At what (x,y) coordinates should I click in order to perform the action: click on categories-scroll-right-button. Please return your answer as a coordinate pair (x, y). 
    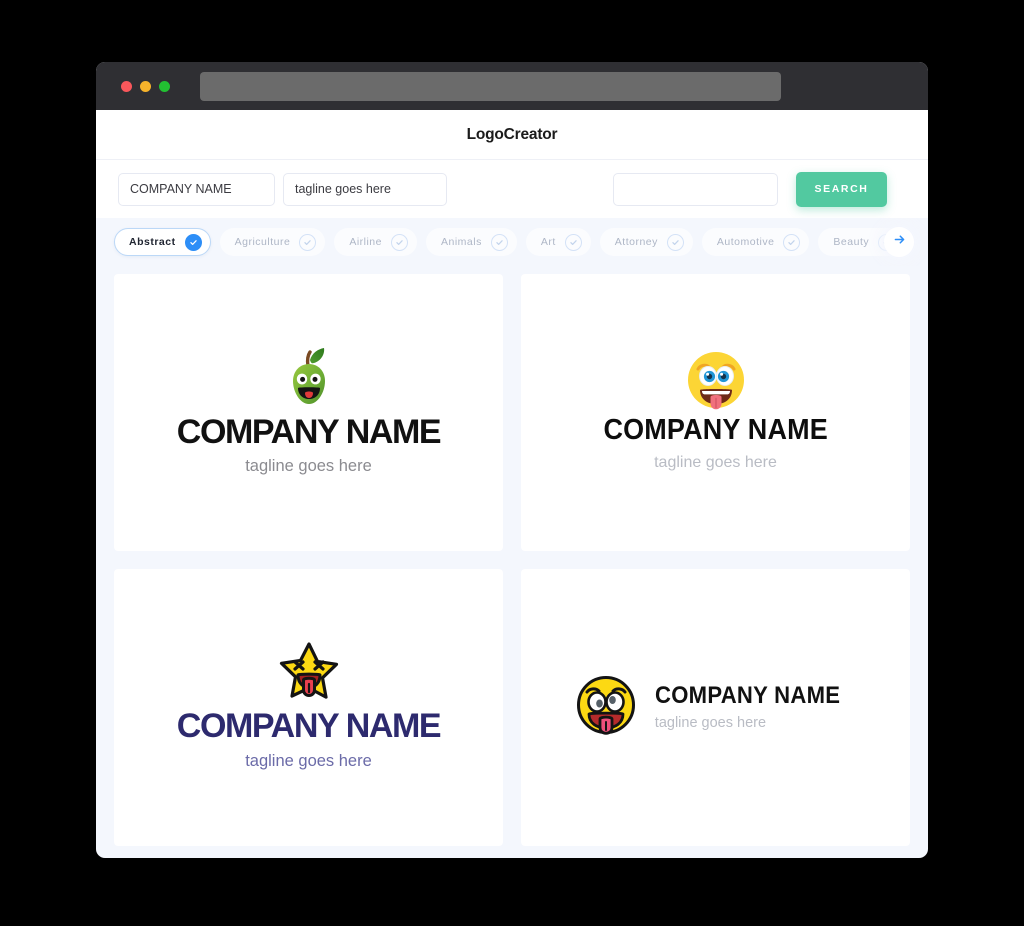
    Looking at the image, I should click on (899, 242).